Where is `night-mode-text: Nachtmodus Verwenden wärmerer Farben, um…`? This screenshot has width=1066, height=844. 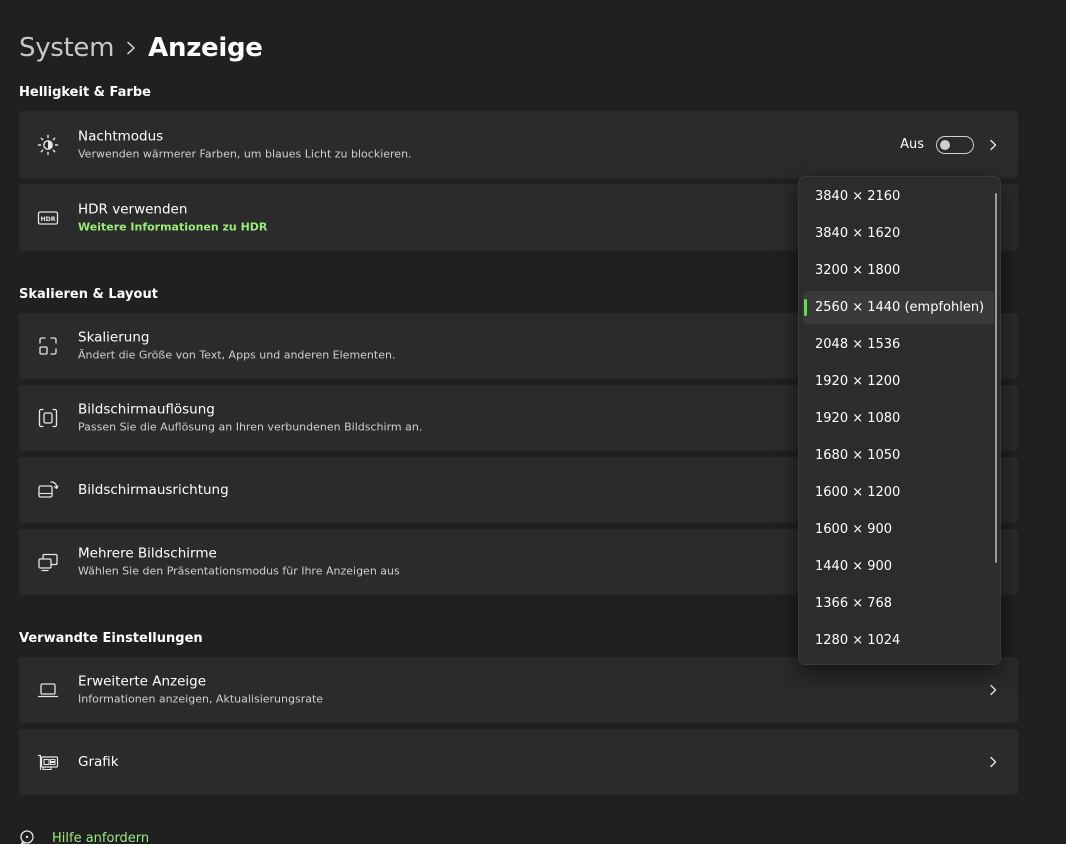
night-mode-text: Nachtmodus Verwenden wärmerer Farben, um… is located at coordinates (245, 144).